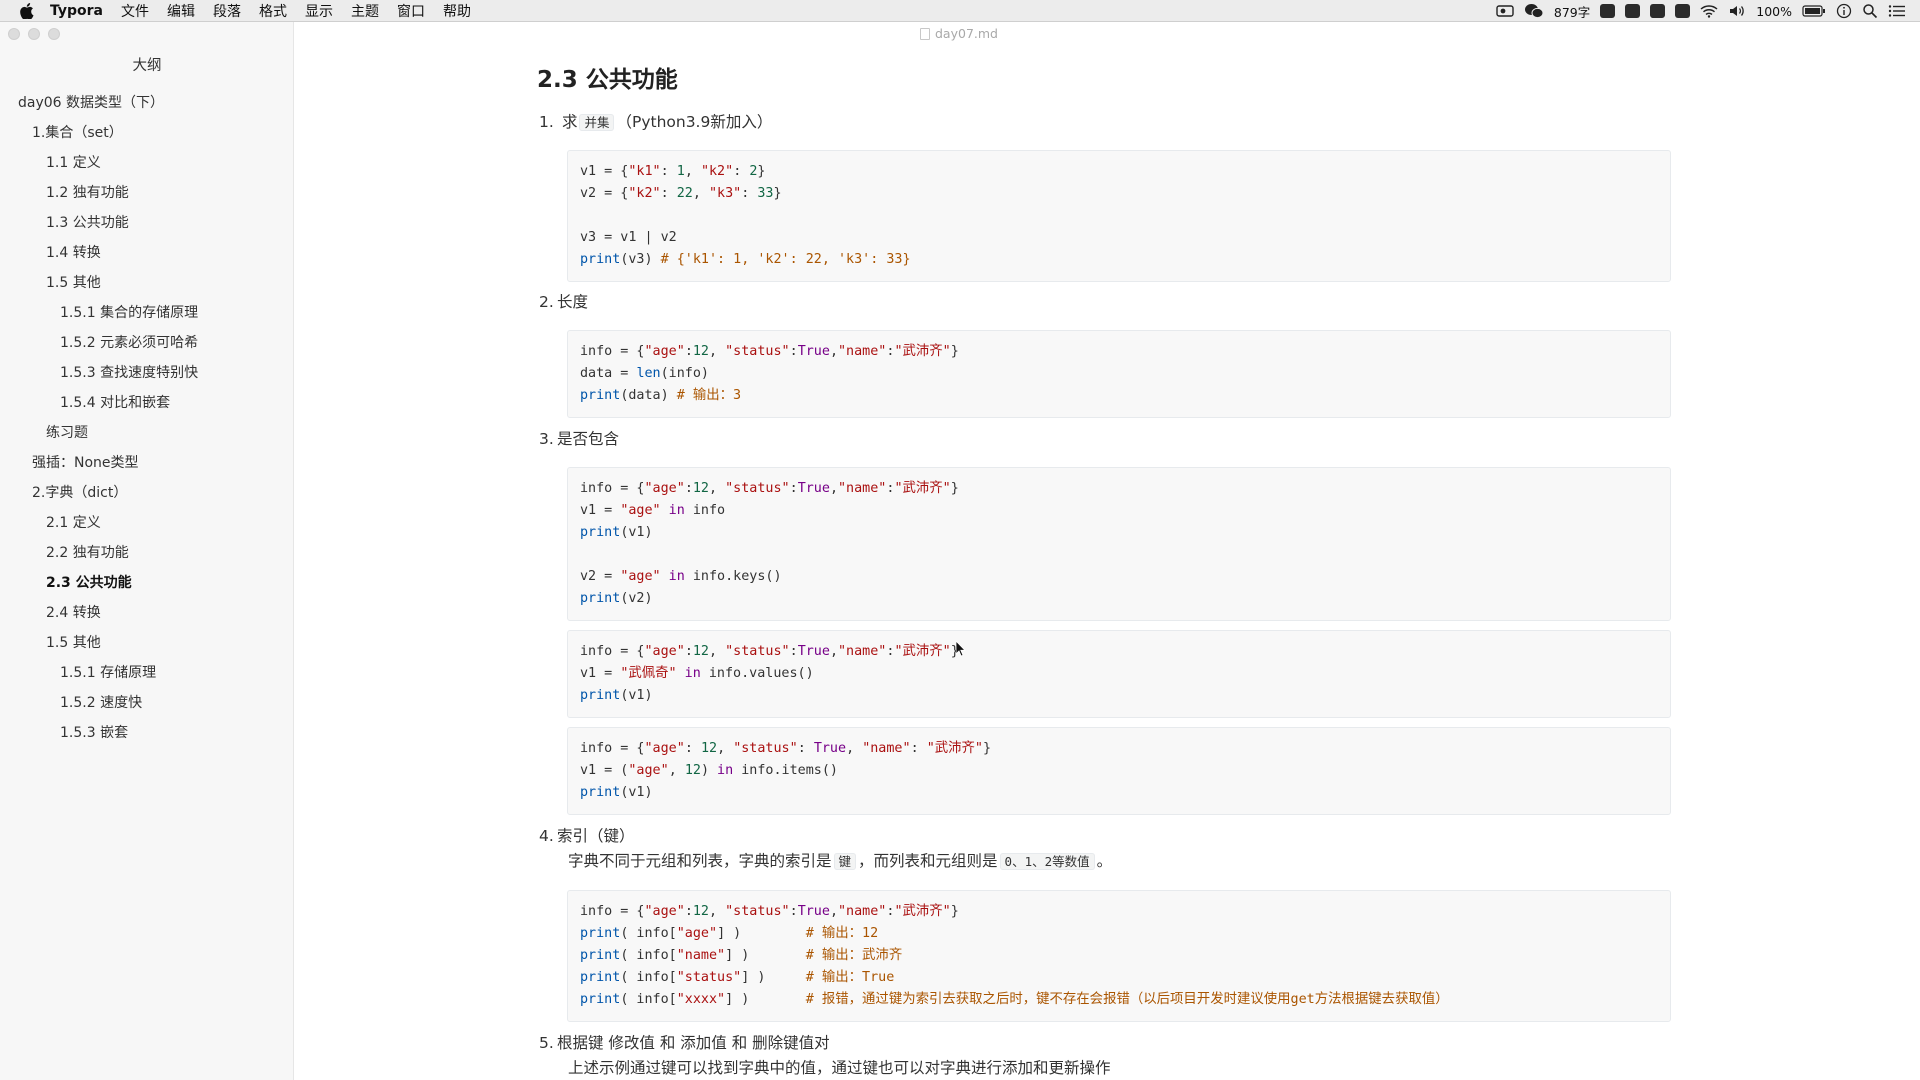 This screenshot has height=1080, width=1920. What do you see at coordinates (147, 523) in the screenshot?
I see `outline-item: 2.1 定义` at bounding box center [147, 523].